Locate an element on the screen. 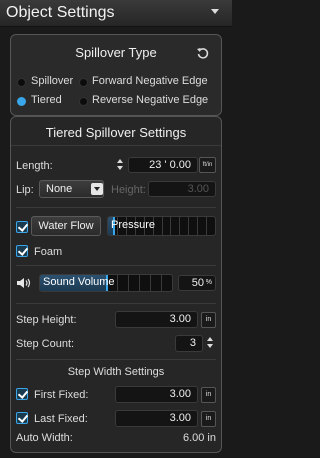 The image size is (320, 458). step-count-input: 3 is located at coordinates (189, 343).